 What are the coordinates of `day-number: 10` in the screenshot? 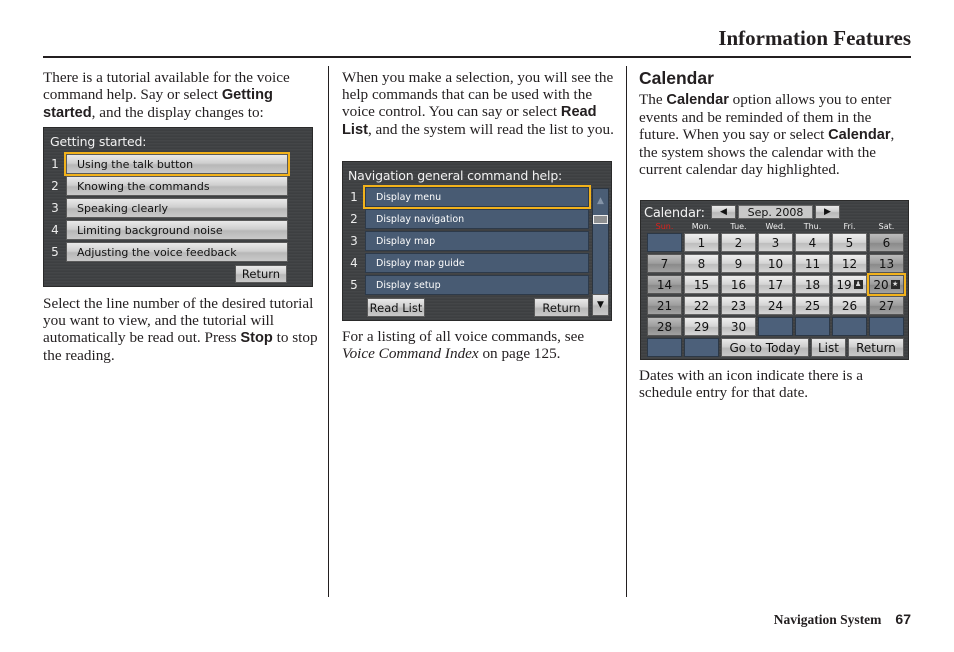 It's located at (775, 263).